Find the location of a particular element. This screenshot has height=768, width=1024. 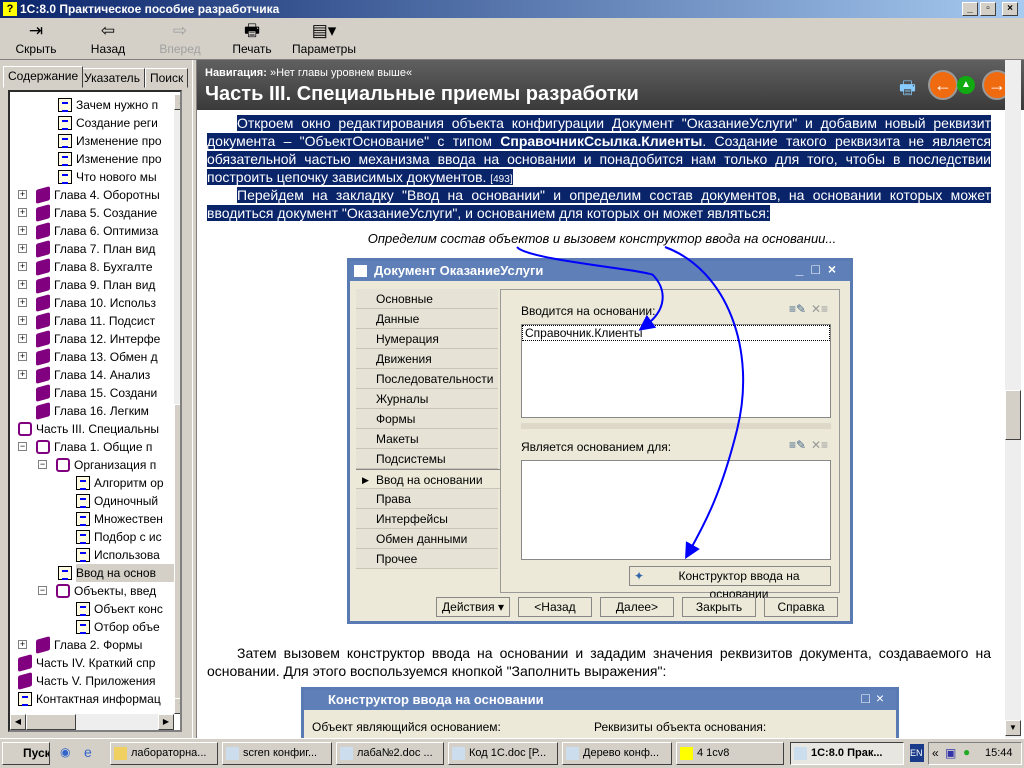

internet-explorer-icon: e is located at coordinates (88, 752).